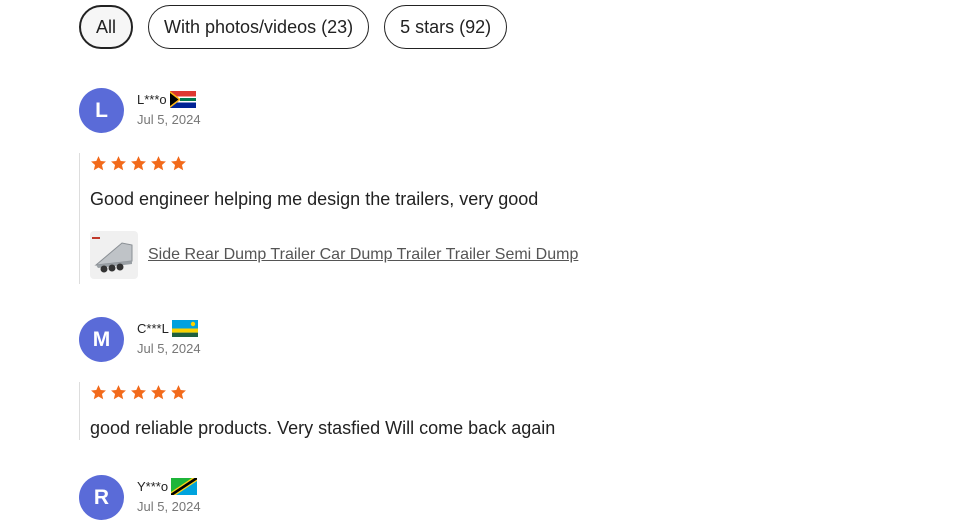 This screenshot has height=525, width=977. I want to click on filter-5-stars: 5 stars (92), so click(446, 27).